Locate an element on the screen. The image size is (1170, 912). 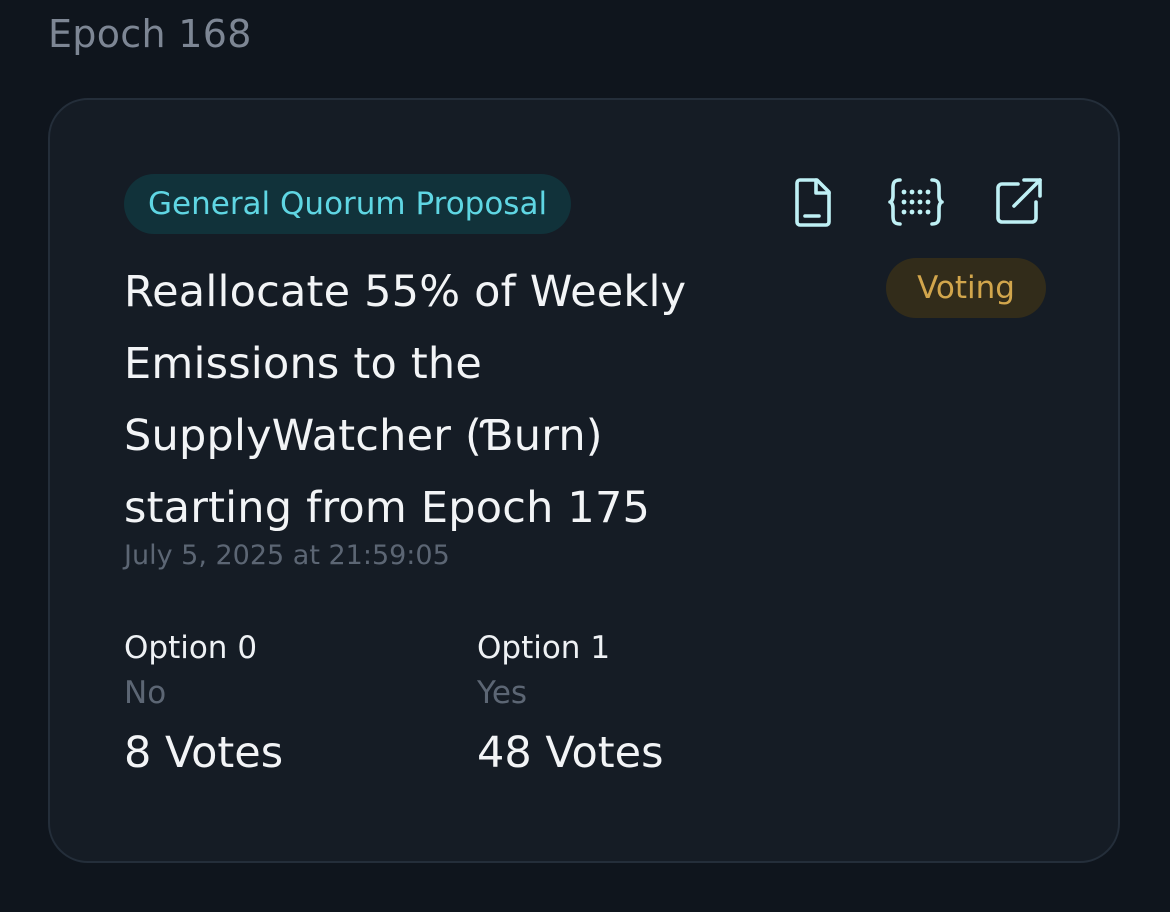
document-icon is located at coordinates (814, 202).